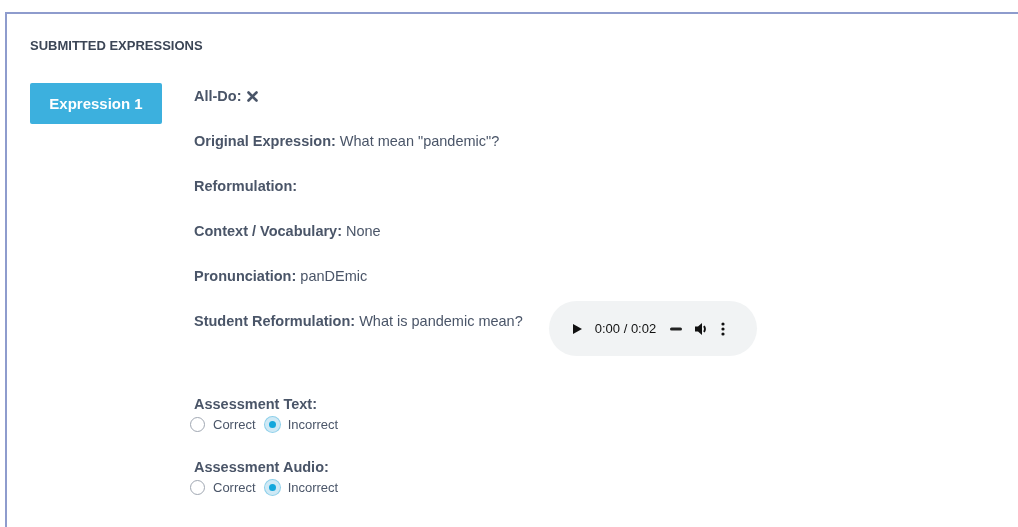  Describe the element at coordinates (676, 328) in the screenshot. I see `dash-icon` at that location.